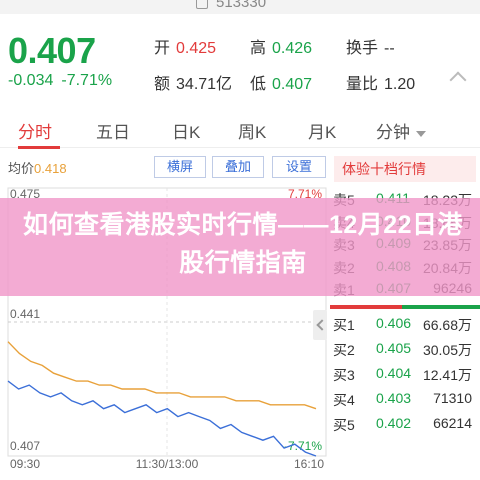 The width and height of the screenshot is (480, 480). I want to click on bid-row: 买2 0.405 30.05万, so click(405, 351).